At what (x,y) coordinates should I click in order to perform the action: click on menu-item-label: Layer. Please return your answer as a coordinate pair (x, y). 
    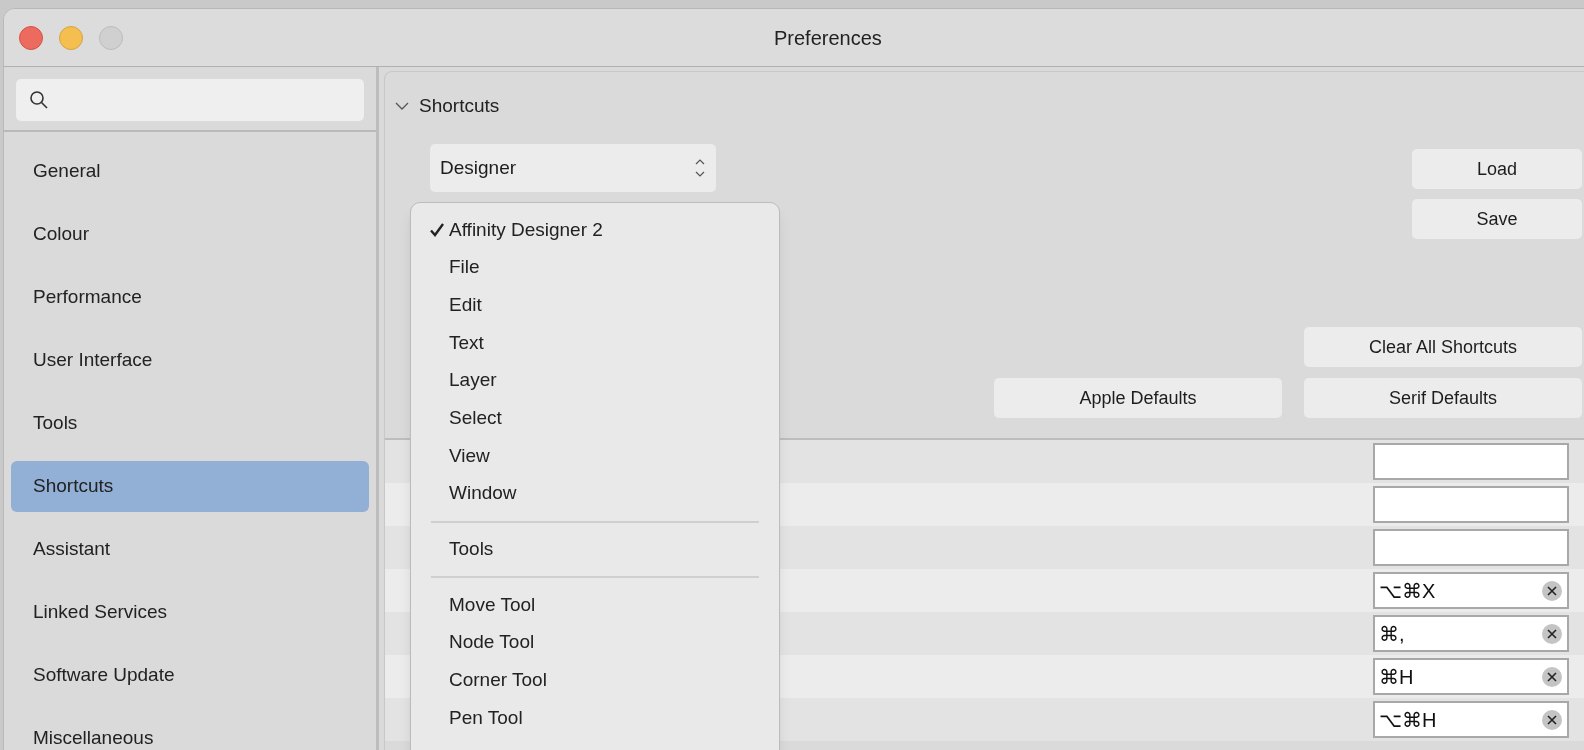
    Looking at the image, I should click on (473, 380).